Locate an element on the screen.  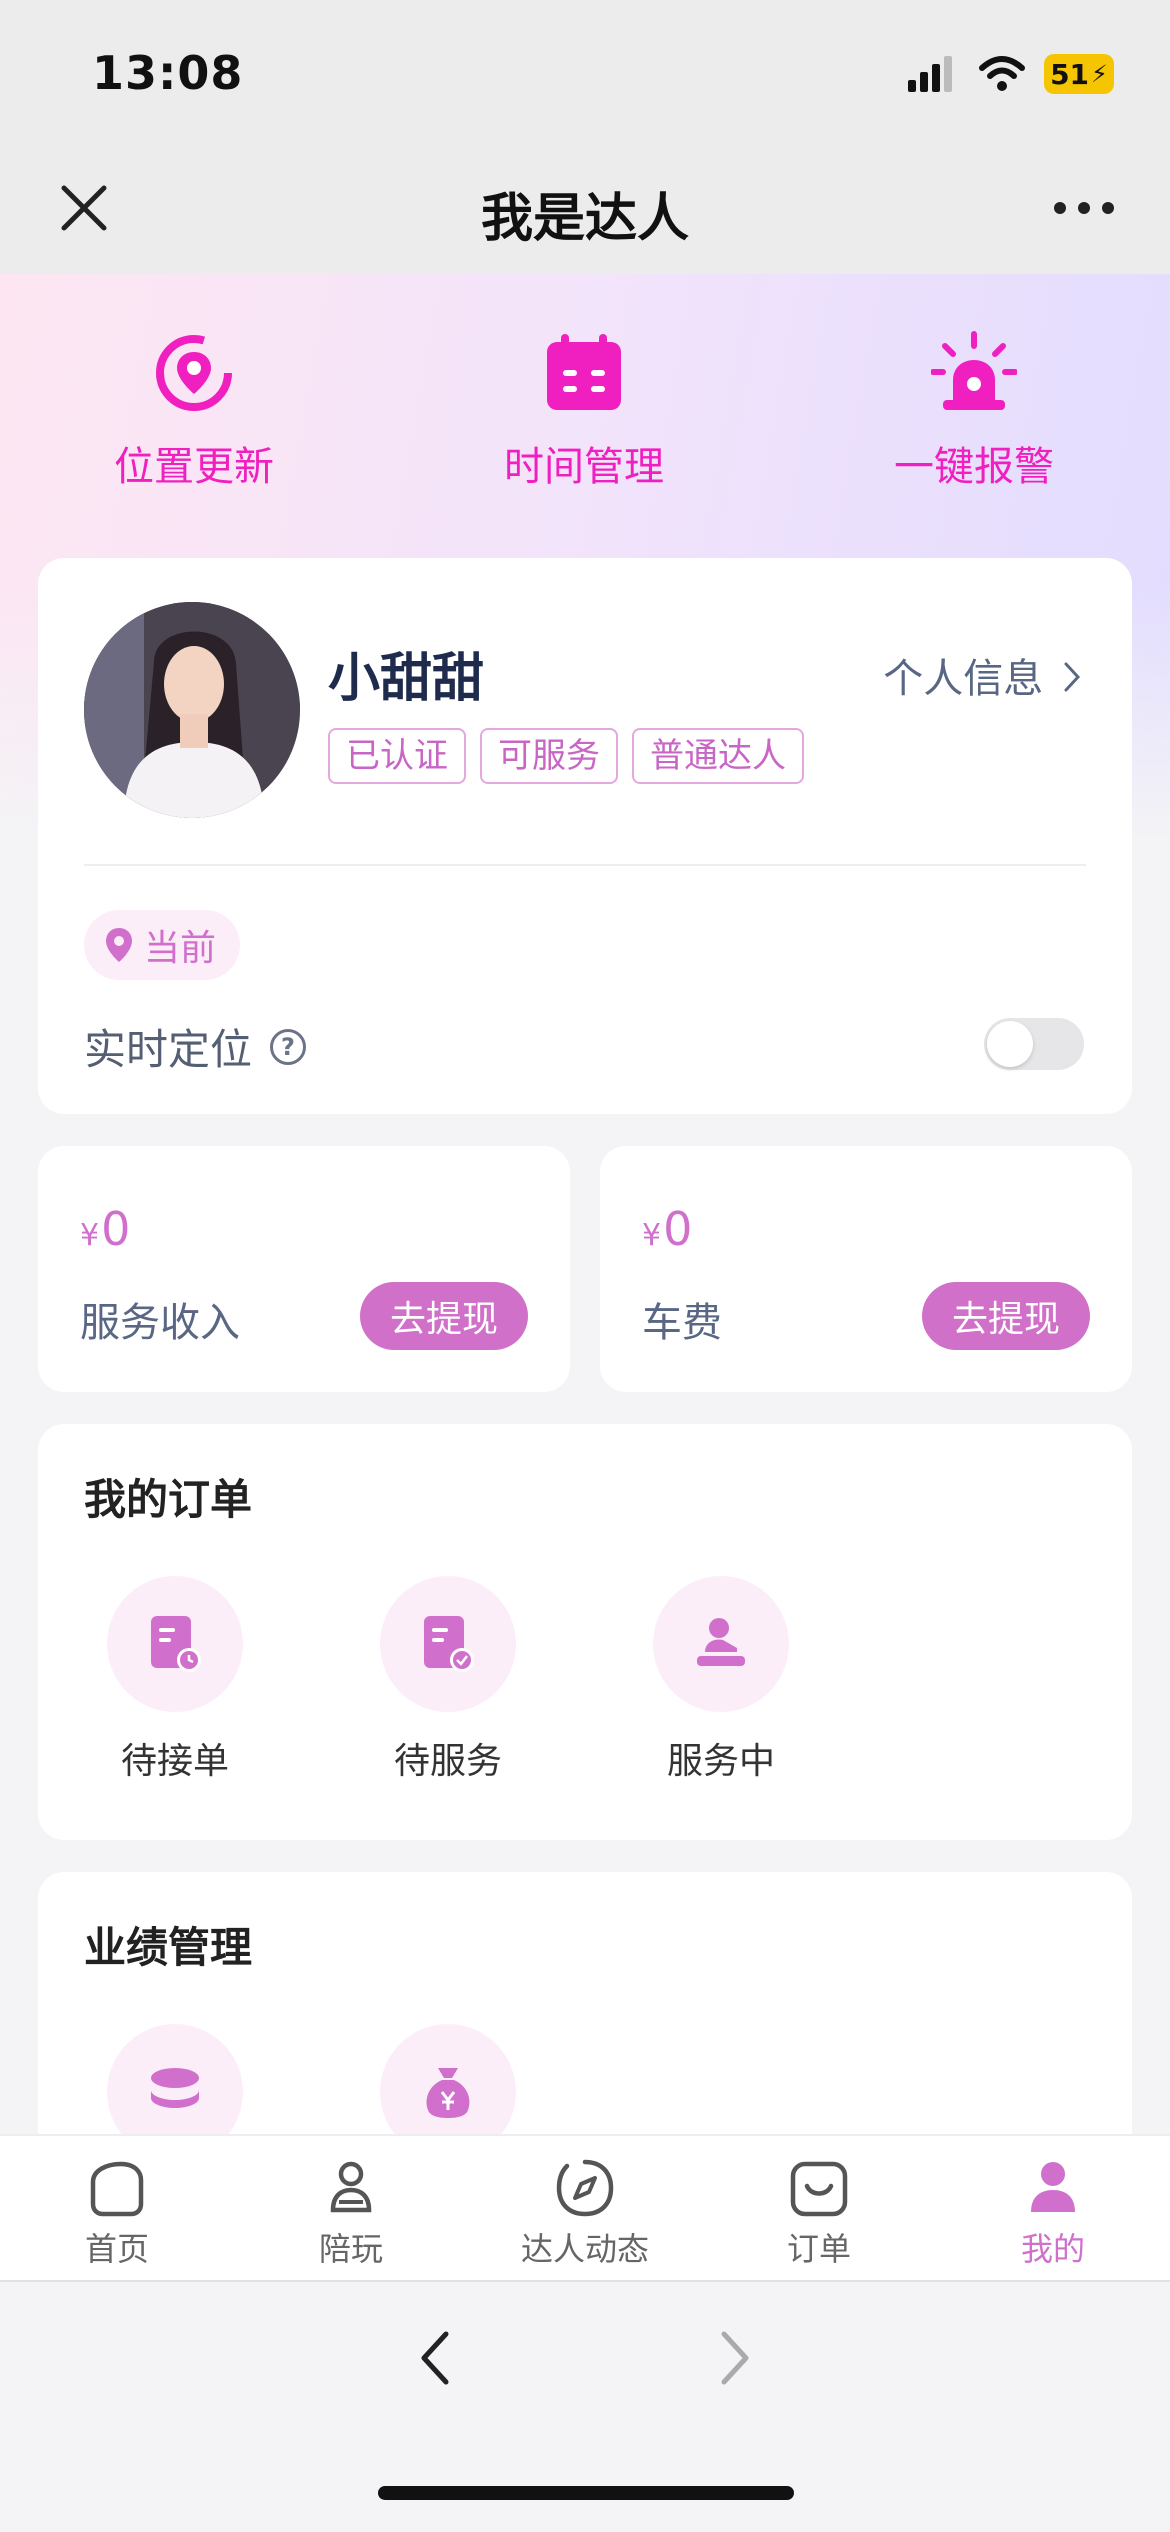
tab-label: 陪玩 is located at coordinates (350, 2249).